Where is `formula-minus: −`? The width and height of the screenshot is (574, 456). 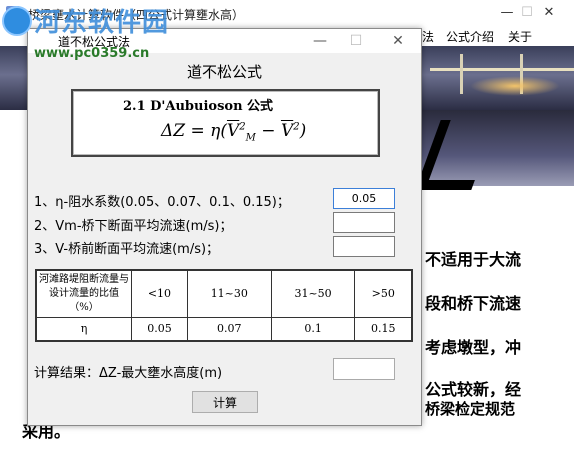 formula-minus: − is located at coordinates (268, 131).